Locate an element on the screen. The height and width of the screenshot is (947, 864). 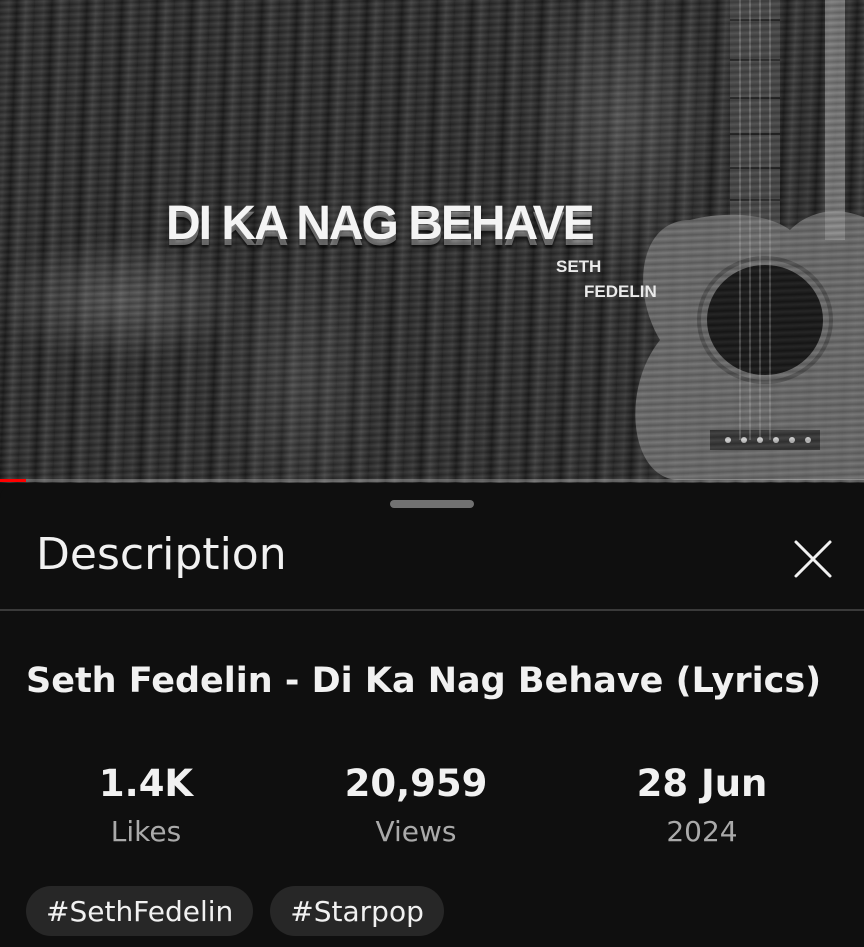
likes-label: Likes is located at coordinates (146, 831).